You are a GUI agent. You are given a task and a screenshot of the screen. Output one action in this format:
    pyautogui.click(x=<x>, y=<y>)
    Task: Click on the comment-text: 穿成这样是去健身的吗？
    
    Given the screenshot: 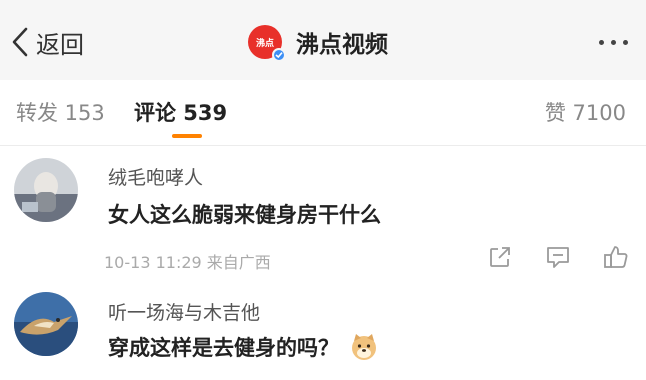 What is the action you would take?
    pyautogui.click(x=243, y=347)
    